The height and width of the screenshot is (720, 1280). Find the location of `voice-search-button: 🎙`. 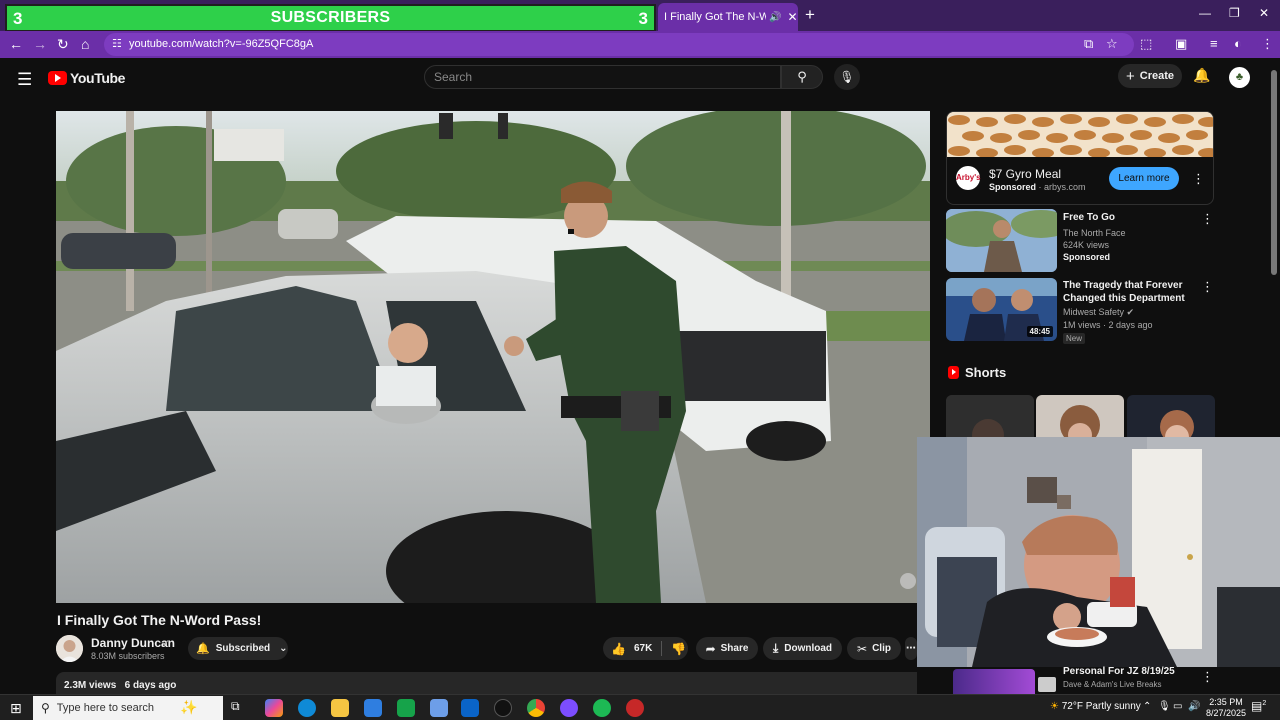

voice-search-button: 🎙 is located at coordinates (847, 77).